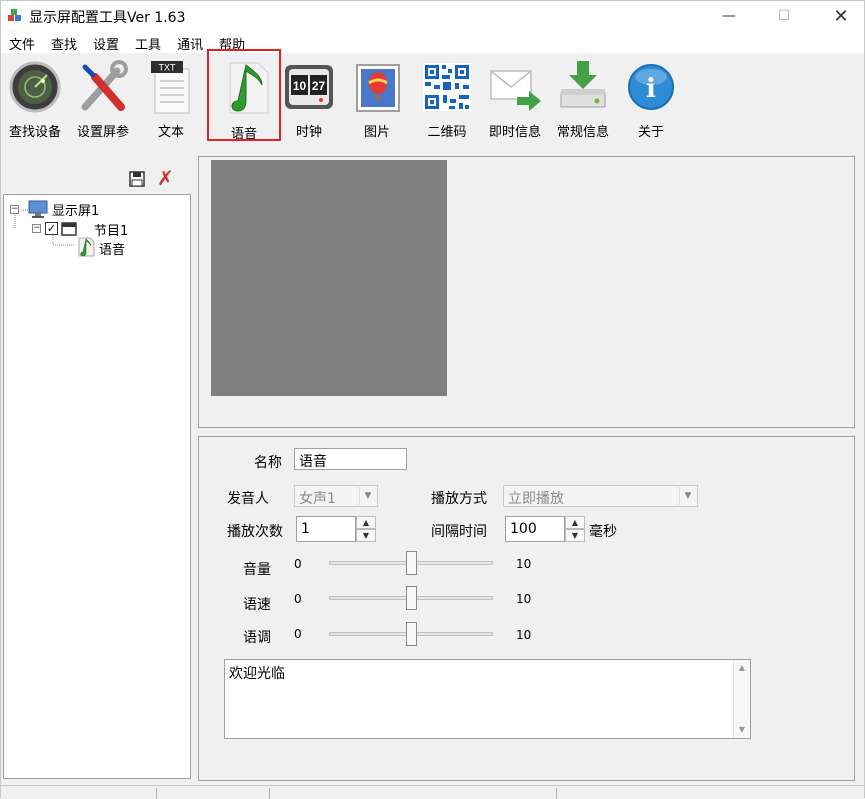  I want to click on clock-label: 时钟, so click(308, 132).